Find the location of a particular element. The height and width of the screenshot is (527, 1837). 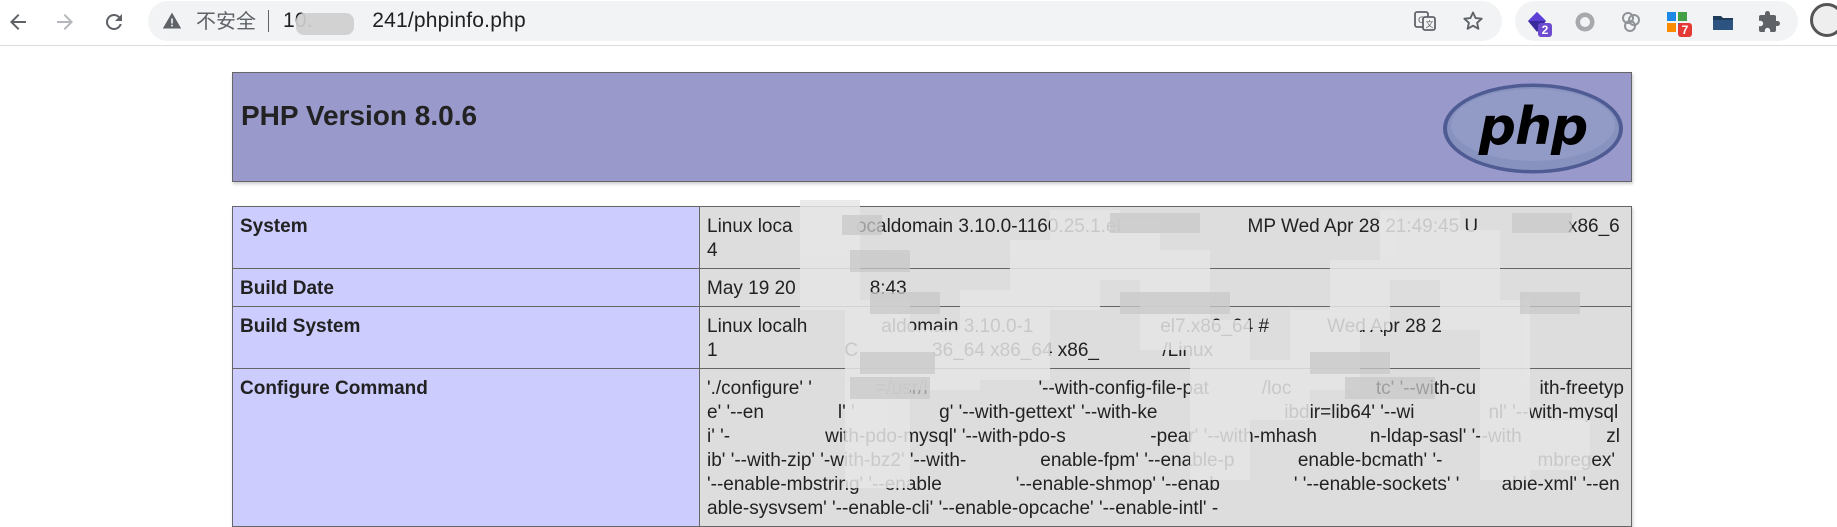

puzzle-extensions-icon is located at coordinates (1769, 22).